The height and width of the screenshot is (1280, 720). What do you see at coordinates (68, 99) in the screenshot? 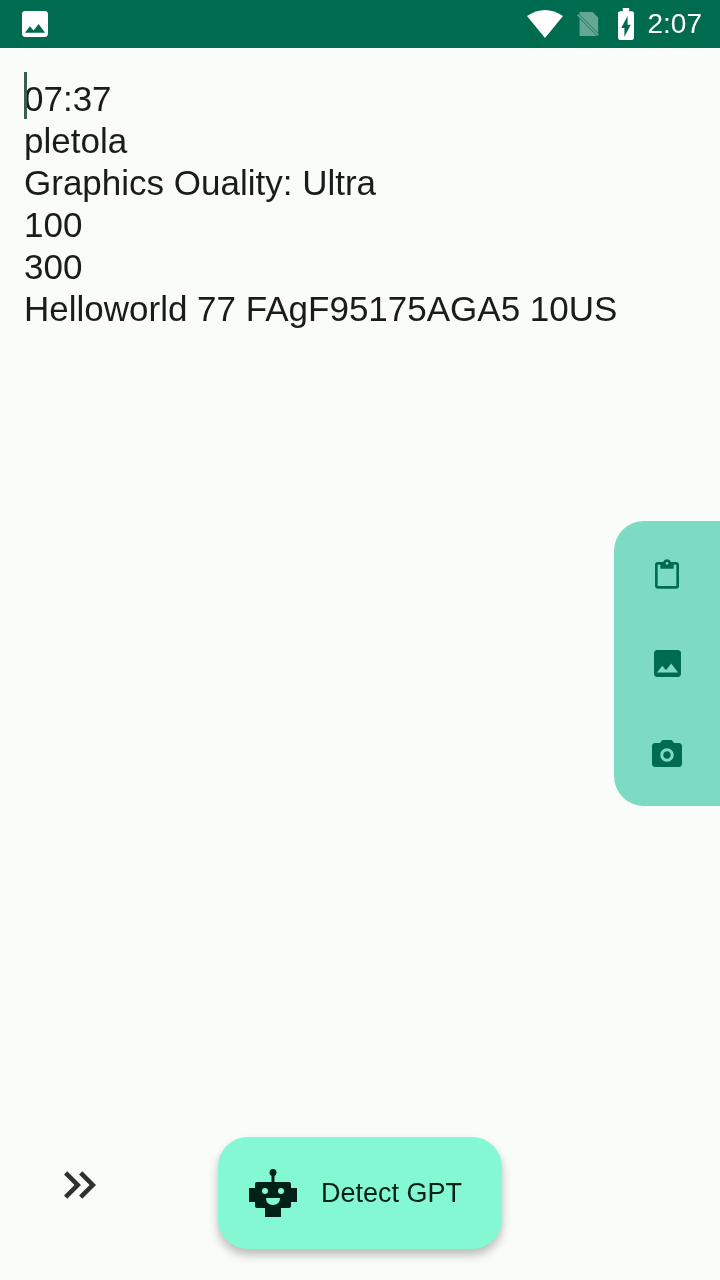
I see `text-line: 07:37` at bounding box center [68, 99].